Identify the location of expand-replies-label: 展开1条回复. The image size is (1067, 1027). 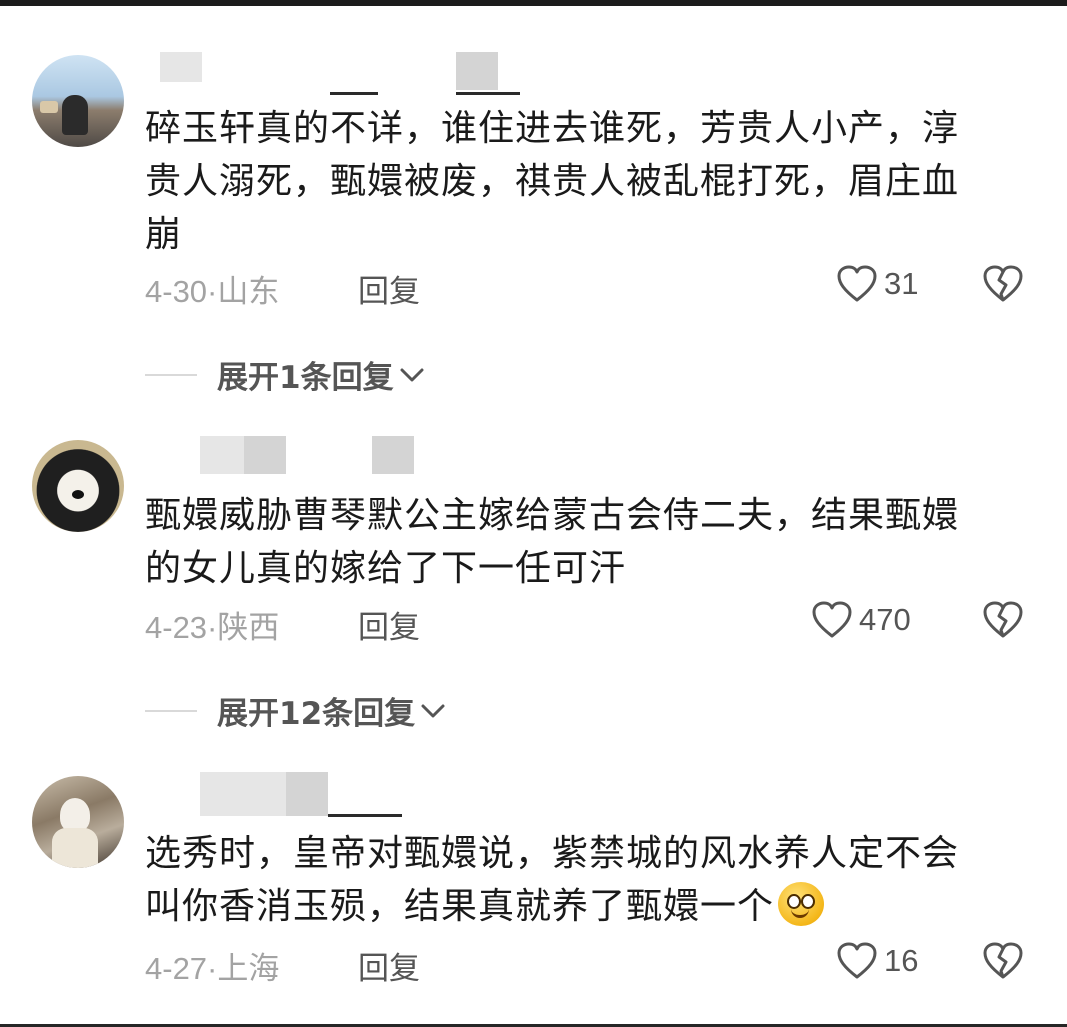
(305, 378).